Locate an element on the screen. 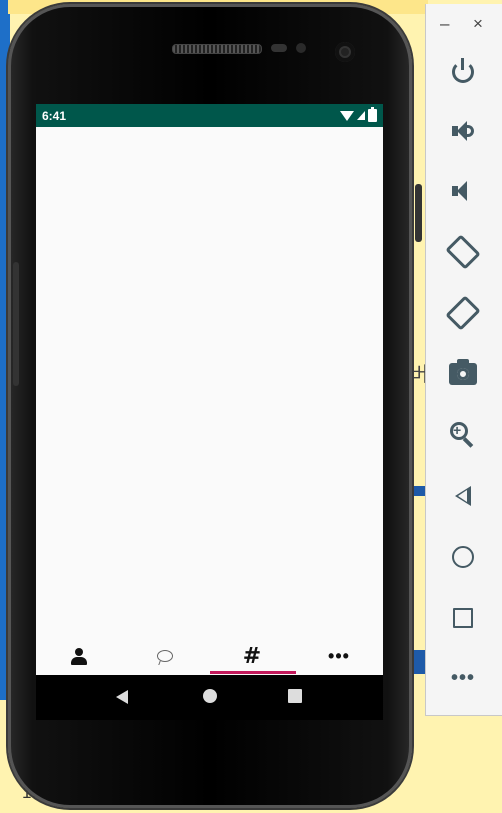 The width and height of the screenshot is (502, 813). overview-icon is located at coordinates (463, 618).